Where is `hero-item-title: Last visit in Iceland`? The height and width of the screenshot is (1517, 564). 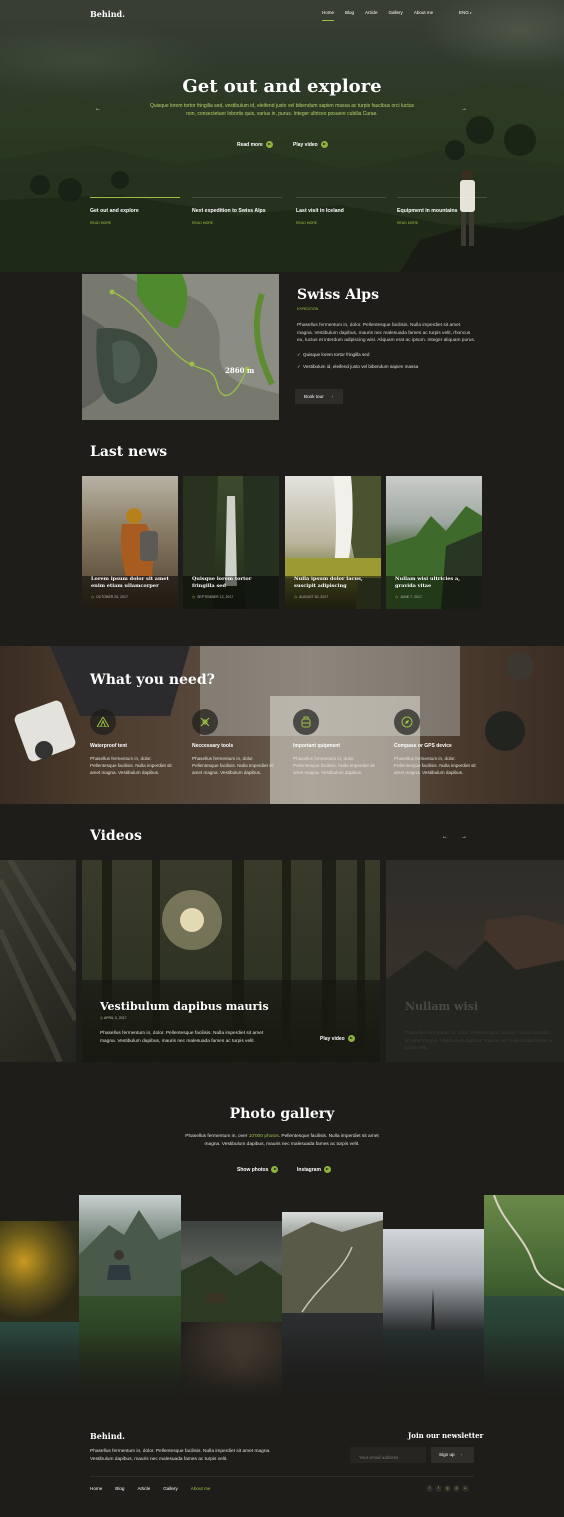 hero-item-title: Last visit in Iceland is located at coordinates (320, 211).